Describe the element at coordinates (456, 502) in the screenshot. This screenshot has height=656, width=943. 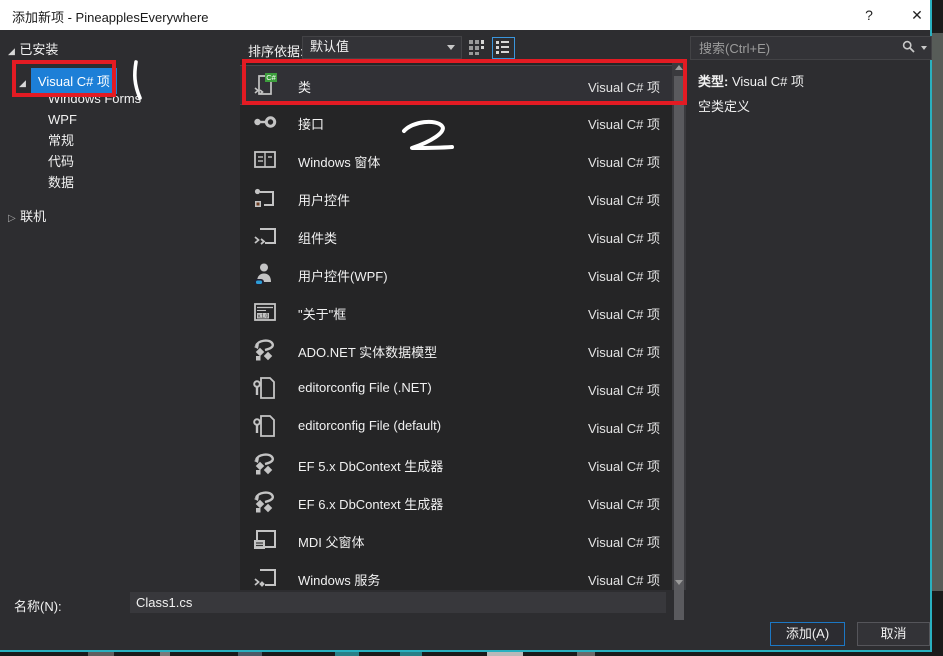
I see `template-row: EF 6.x DbContext 生成器 Visual C# 项` at that location.